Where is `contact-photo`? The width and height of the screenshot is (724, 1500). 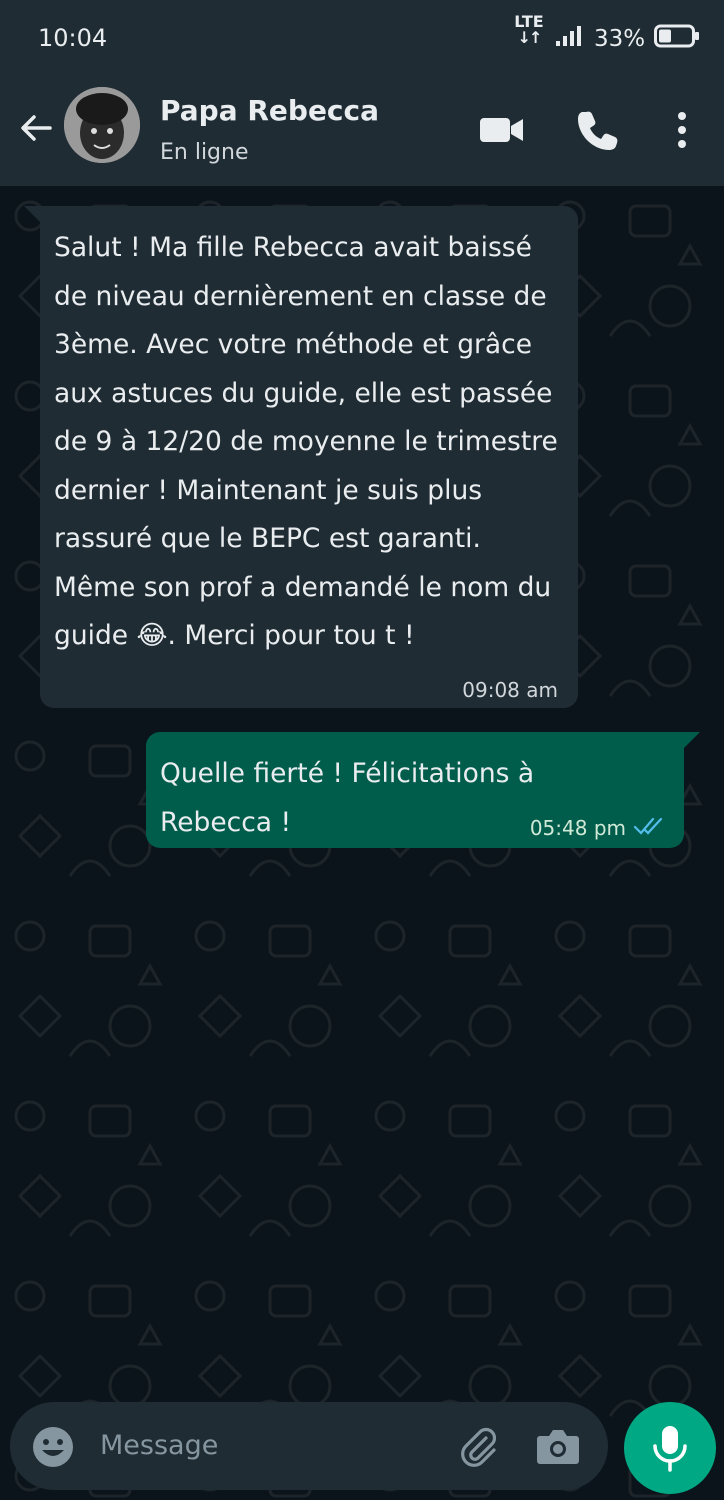 contact-photo is located at coordinates (102, 125).